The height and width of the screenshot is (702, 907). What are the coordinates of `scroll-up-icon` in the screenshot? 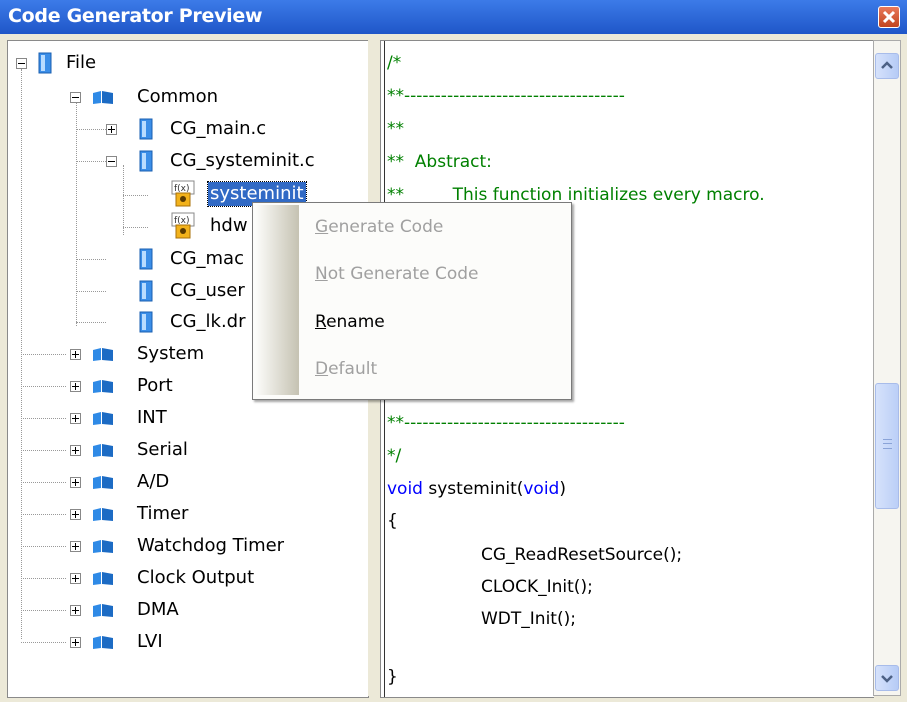 It's located at (887, 65).